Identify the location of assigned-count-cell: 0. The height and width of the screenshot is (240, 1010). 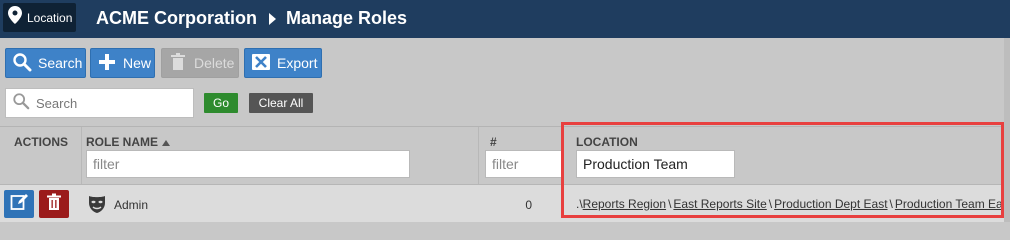
(528, 205).